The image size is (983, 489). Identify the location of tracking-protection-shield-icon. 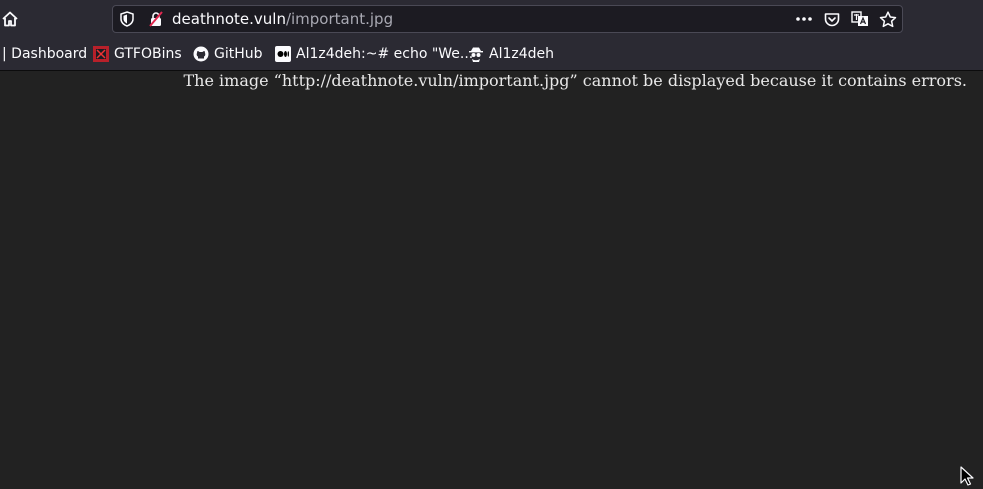
(127, 19).